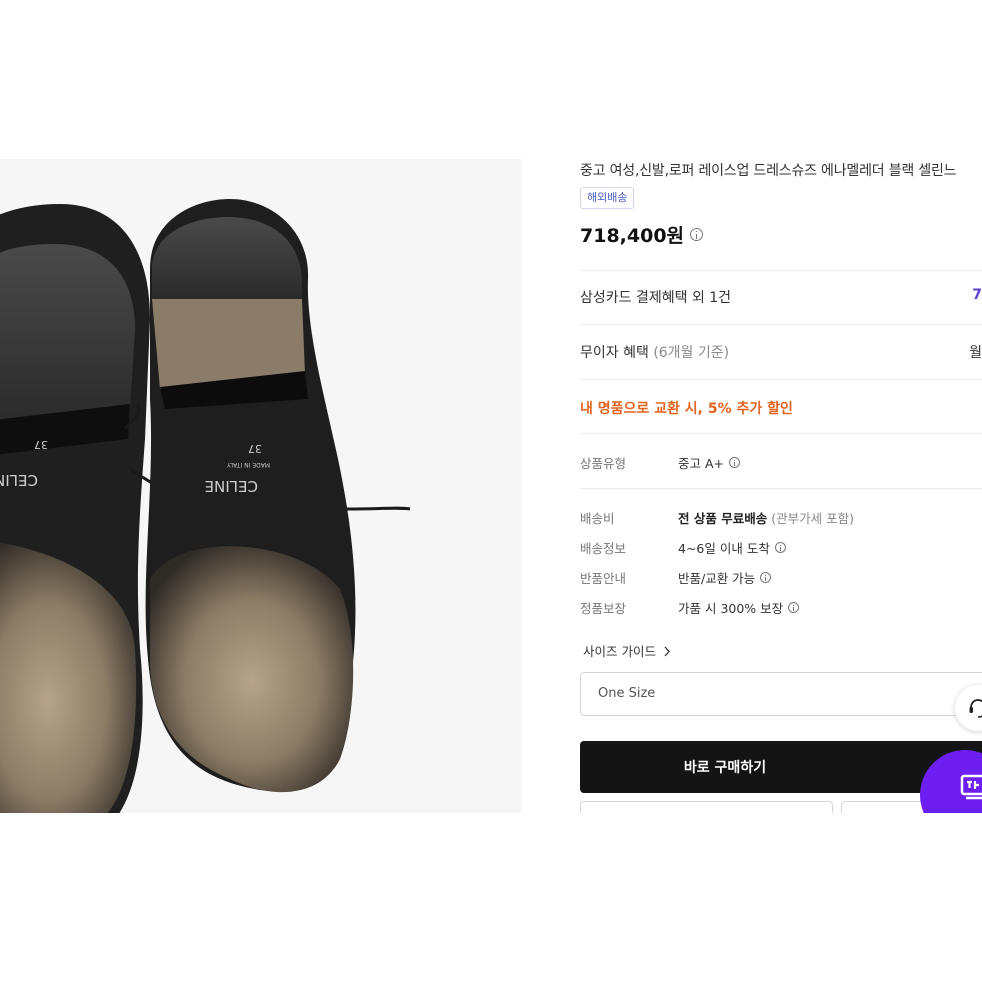 Image resolution: width=982 pixels, height=982 pixels. I want to click on card-benefit-row: 삼성카드 결제혜택 외 1건 7, so click(781, 298).